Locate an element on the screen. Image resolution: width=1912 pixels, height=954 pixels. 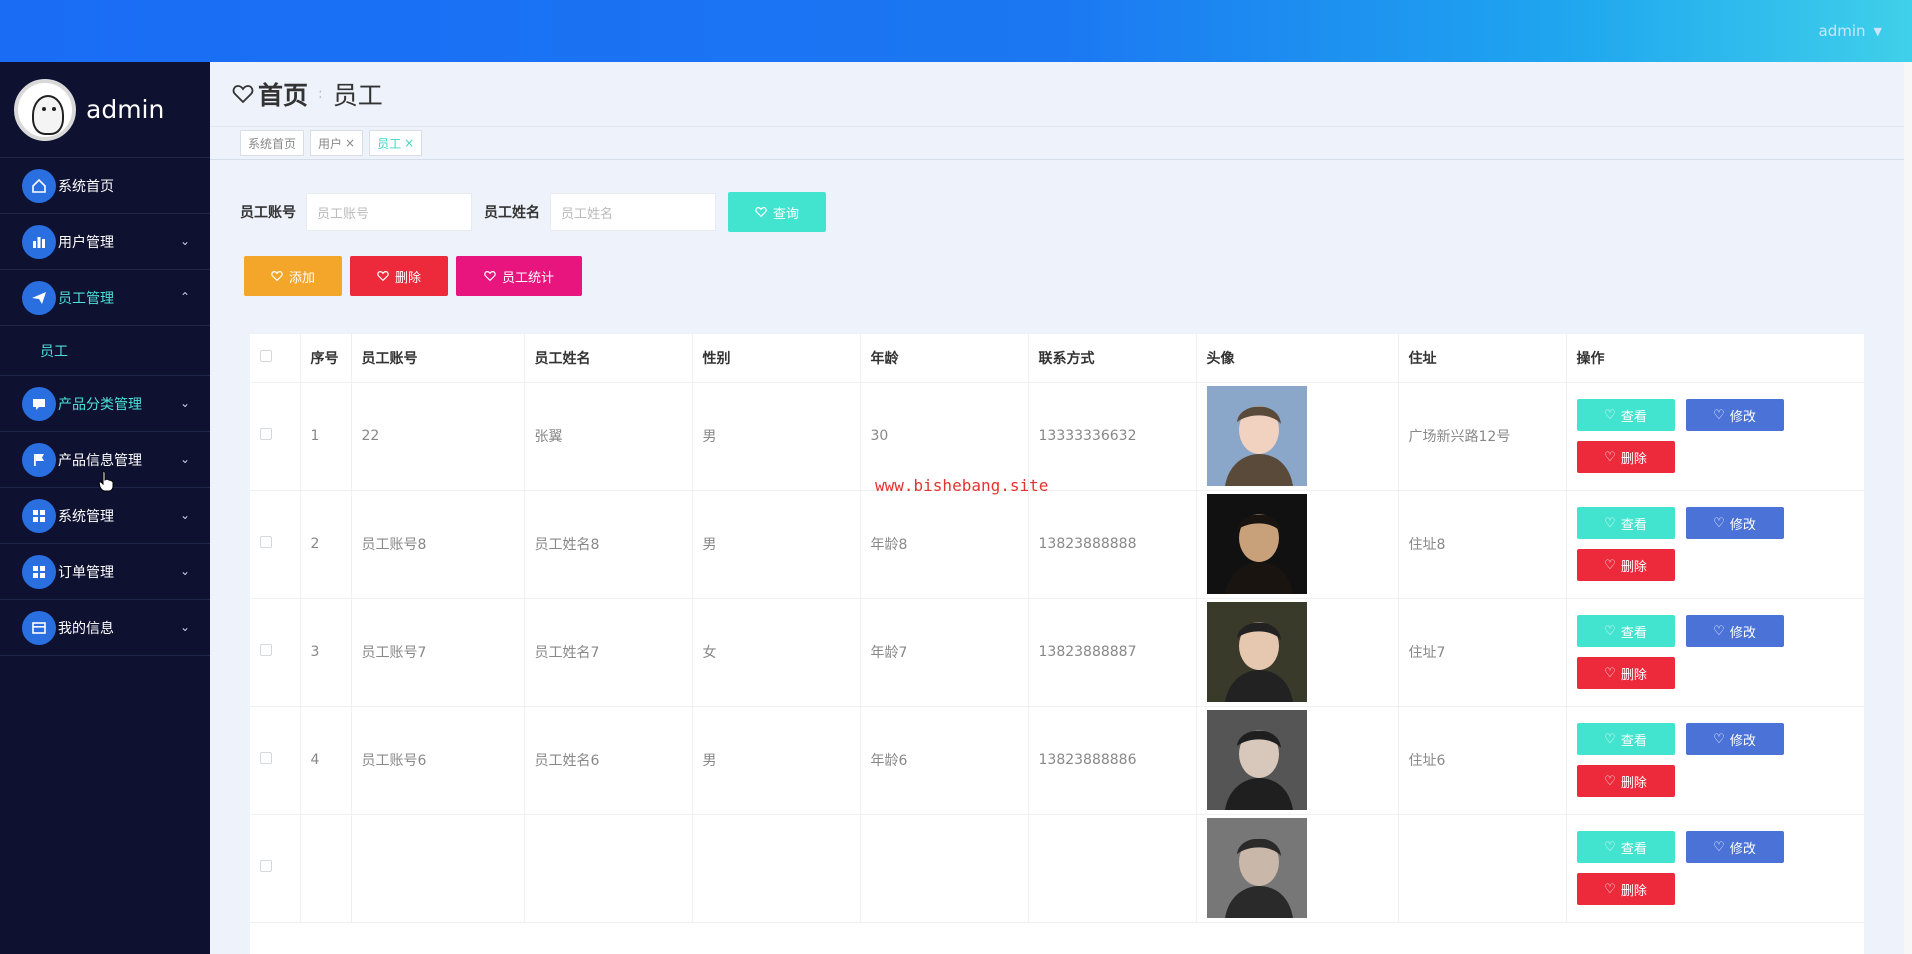
row-address: 住址6 is located at coordinates (1482, 760).